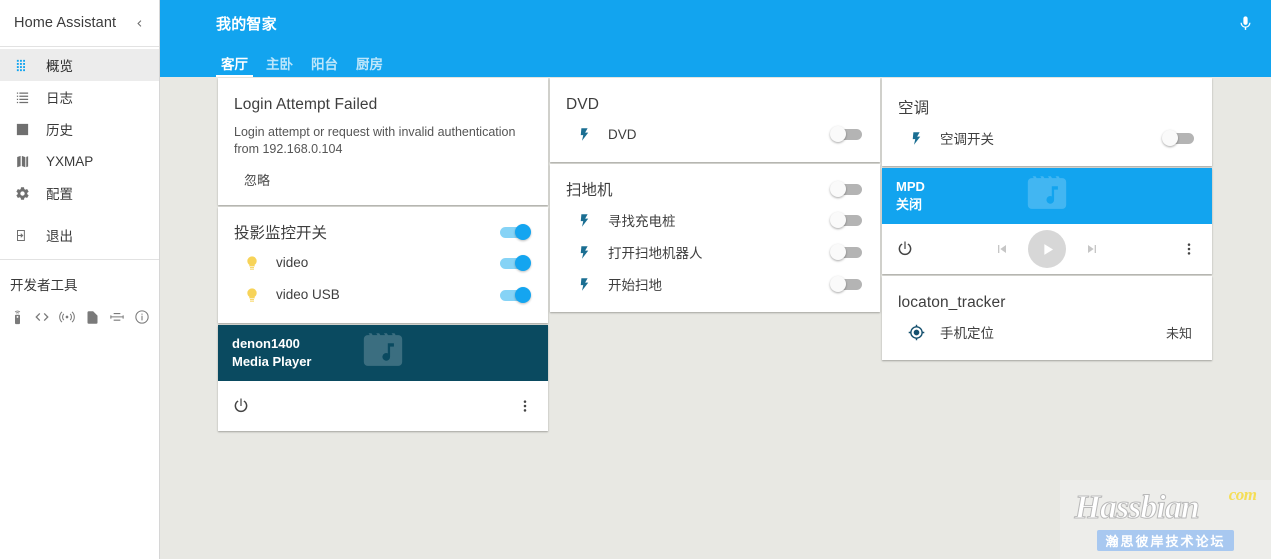 Image resolution: width=1271 pixels, height=559 pixels. Describe the element at coordinates (369, 67) in the screenshot. I see `tab-kitchen: 厨房` at that location.